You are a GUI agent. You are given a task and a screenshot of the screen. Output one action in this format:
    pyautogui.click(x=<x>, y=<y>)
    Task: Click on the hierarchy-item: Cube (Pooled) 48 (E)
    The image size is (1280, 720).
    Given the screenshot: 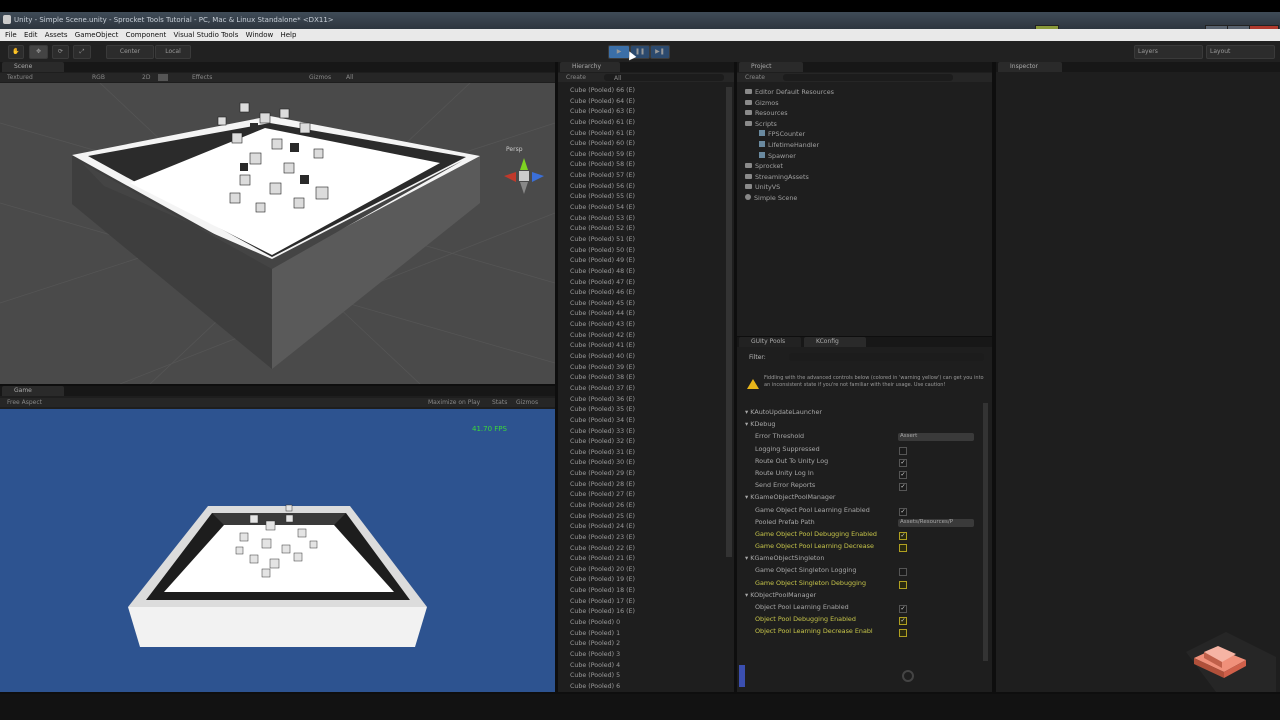 What is the action you would take?
    pyautogui.click(x=642, y=273)
    